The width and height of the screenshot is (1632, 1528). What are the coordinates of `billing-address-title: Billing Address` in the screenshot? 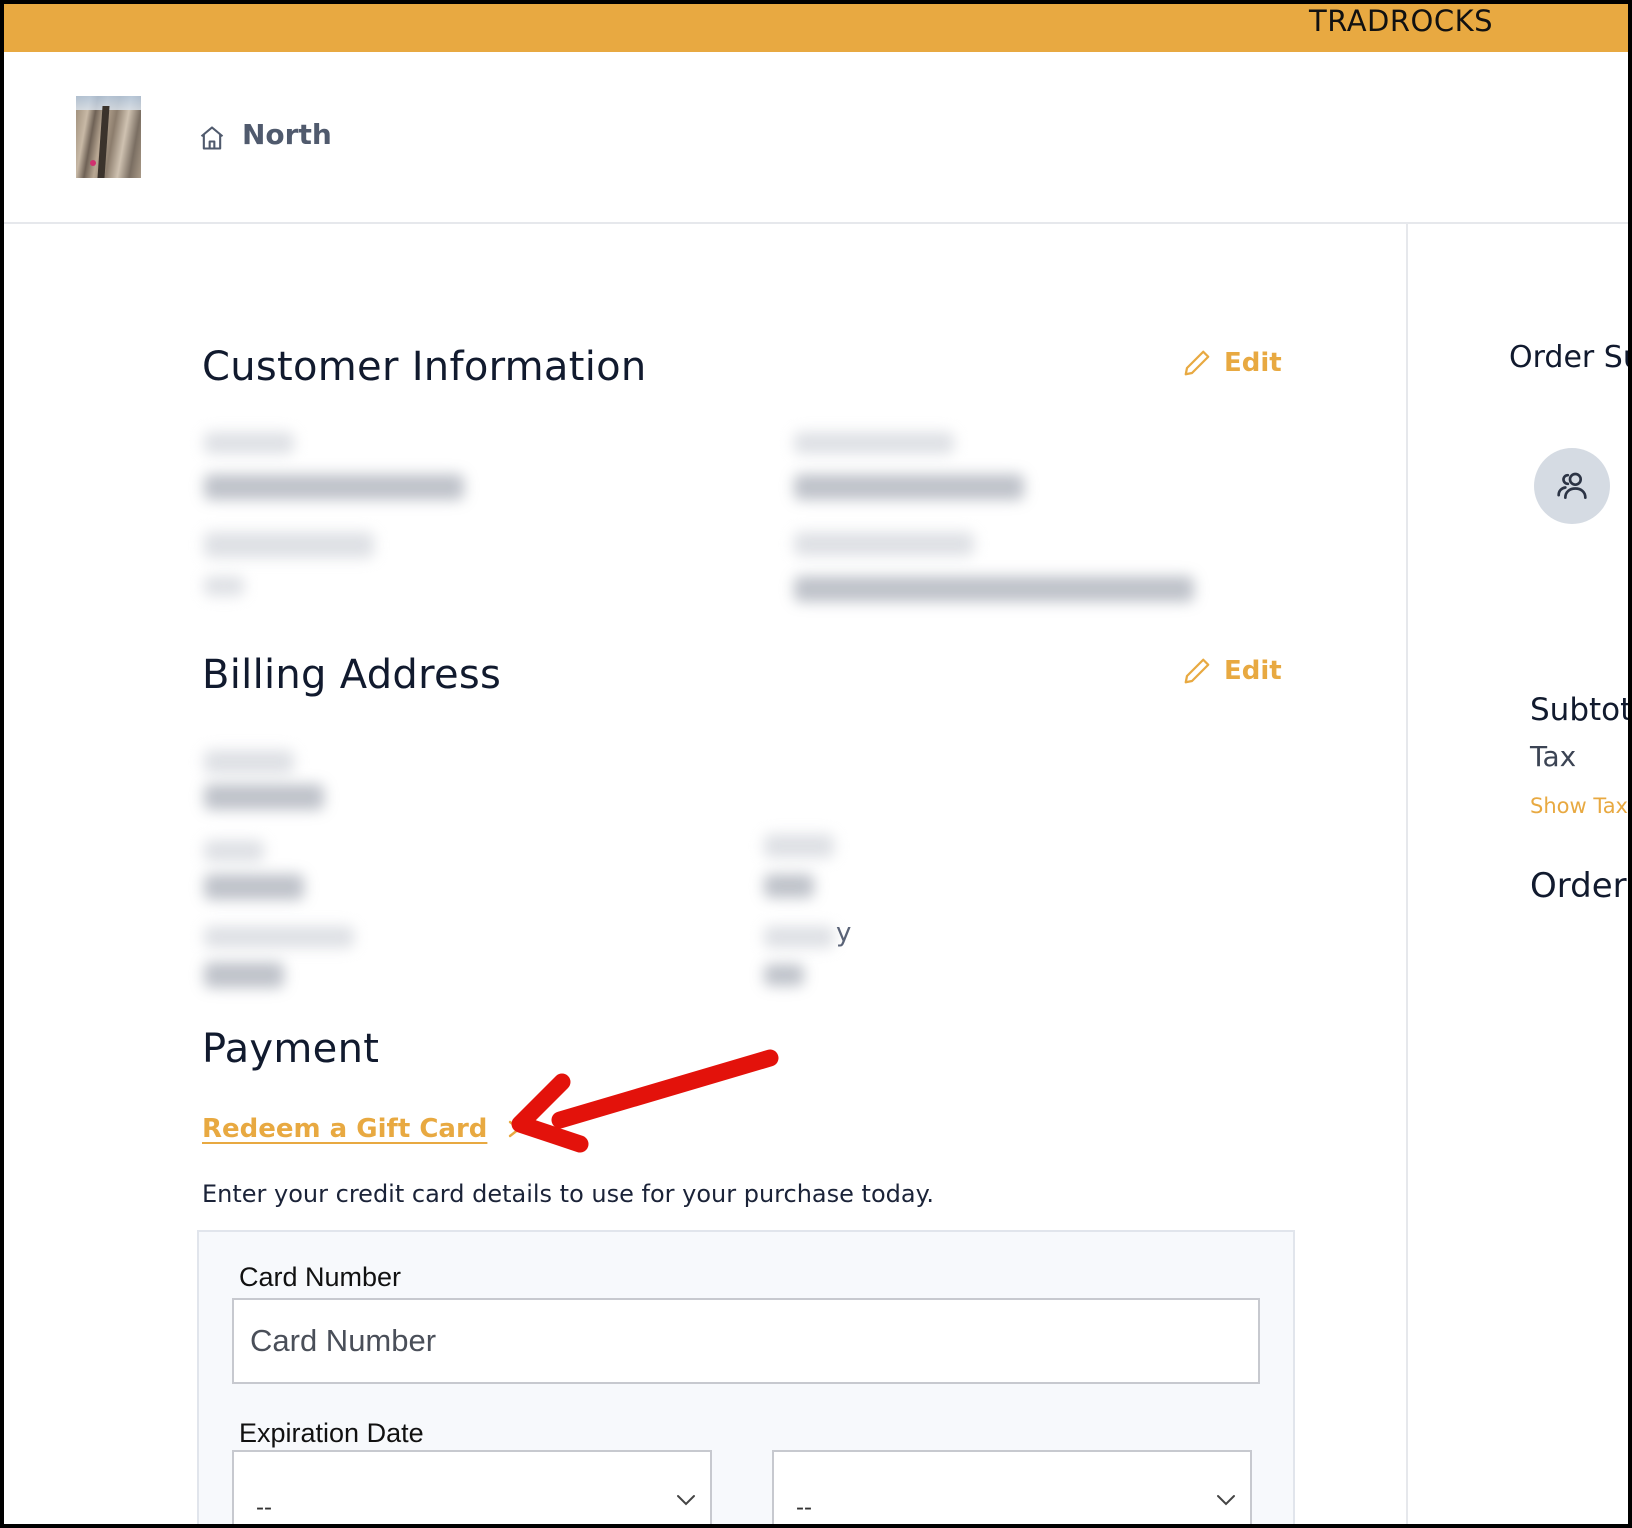 It's located at (352, 675).